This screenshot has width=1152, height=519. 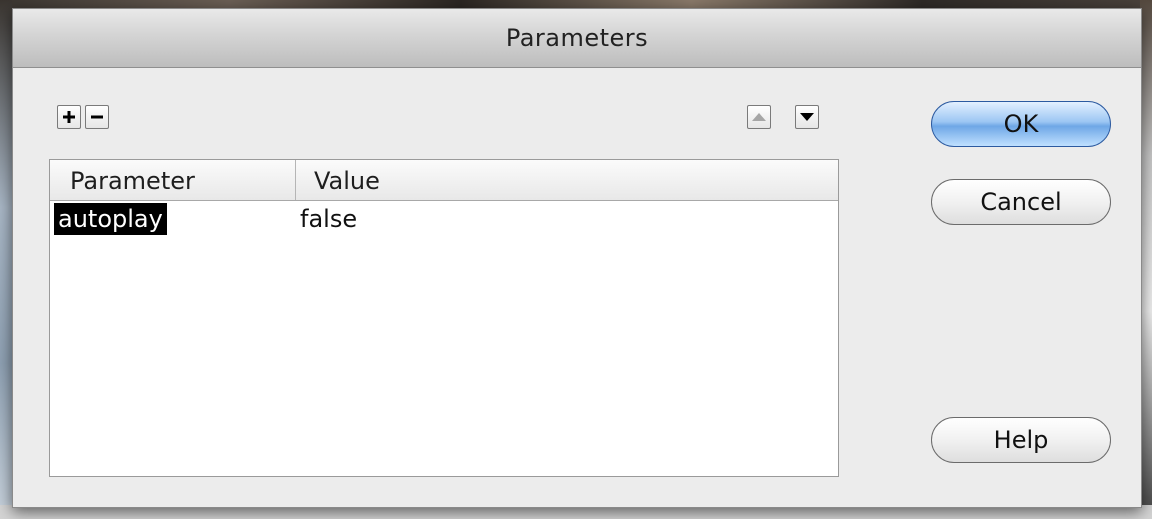 What do you see at coordinates (295, 180) in the screenshot?
I see `column-divider` at bounding box center [295, 180].